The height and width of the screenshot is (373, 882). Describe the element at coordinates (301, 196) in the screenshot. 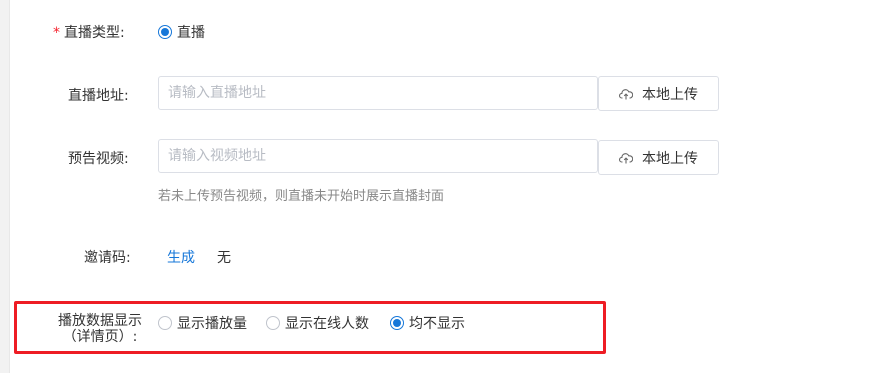

I see `preview-video-hint: 若未上传预告视频，则直播未开始时展示直播封面` at that location.